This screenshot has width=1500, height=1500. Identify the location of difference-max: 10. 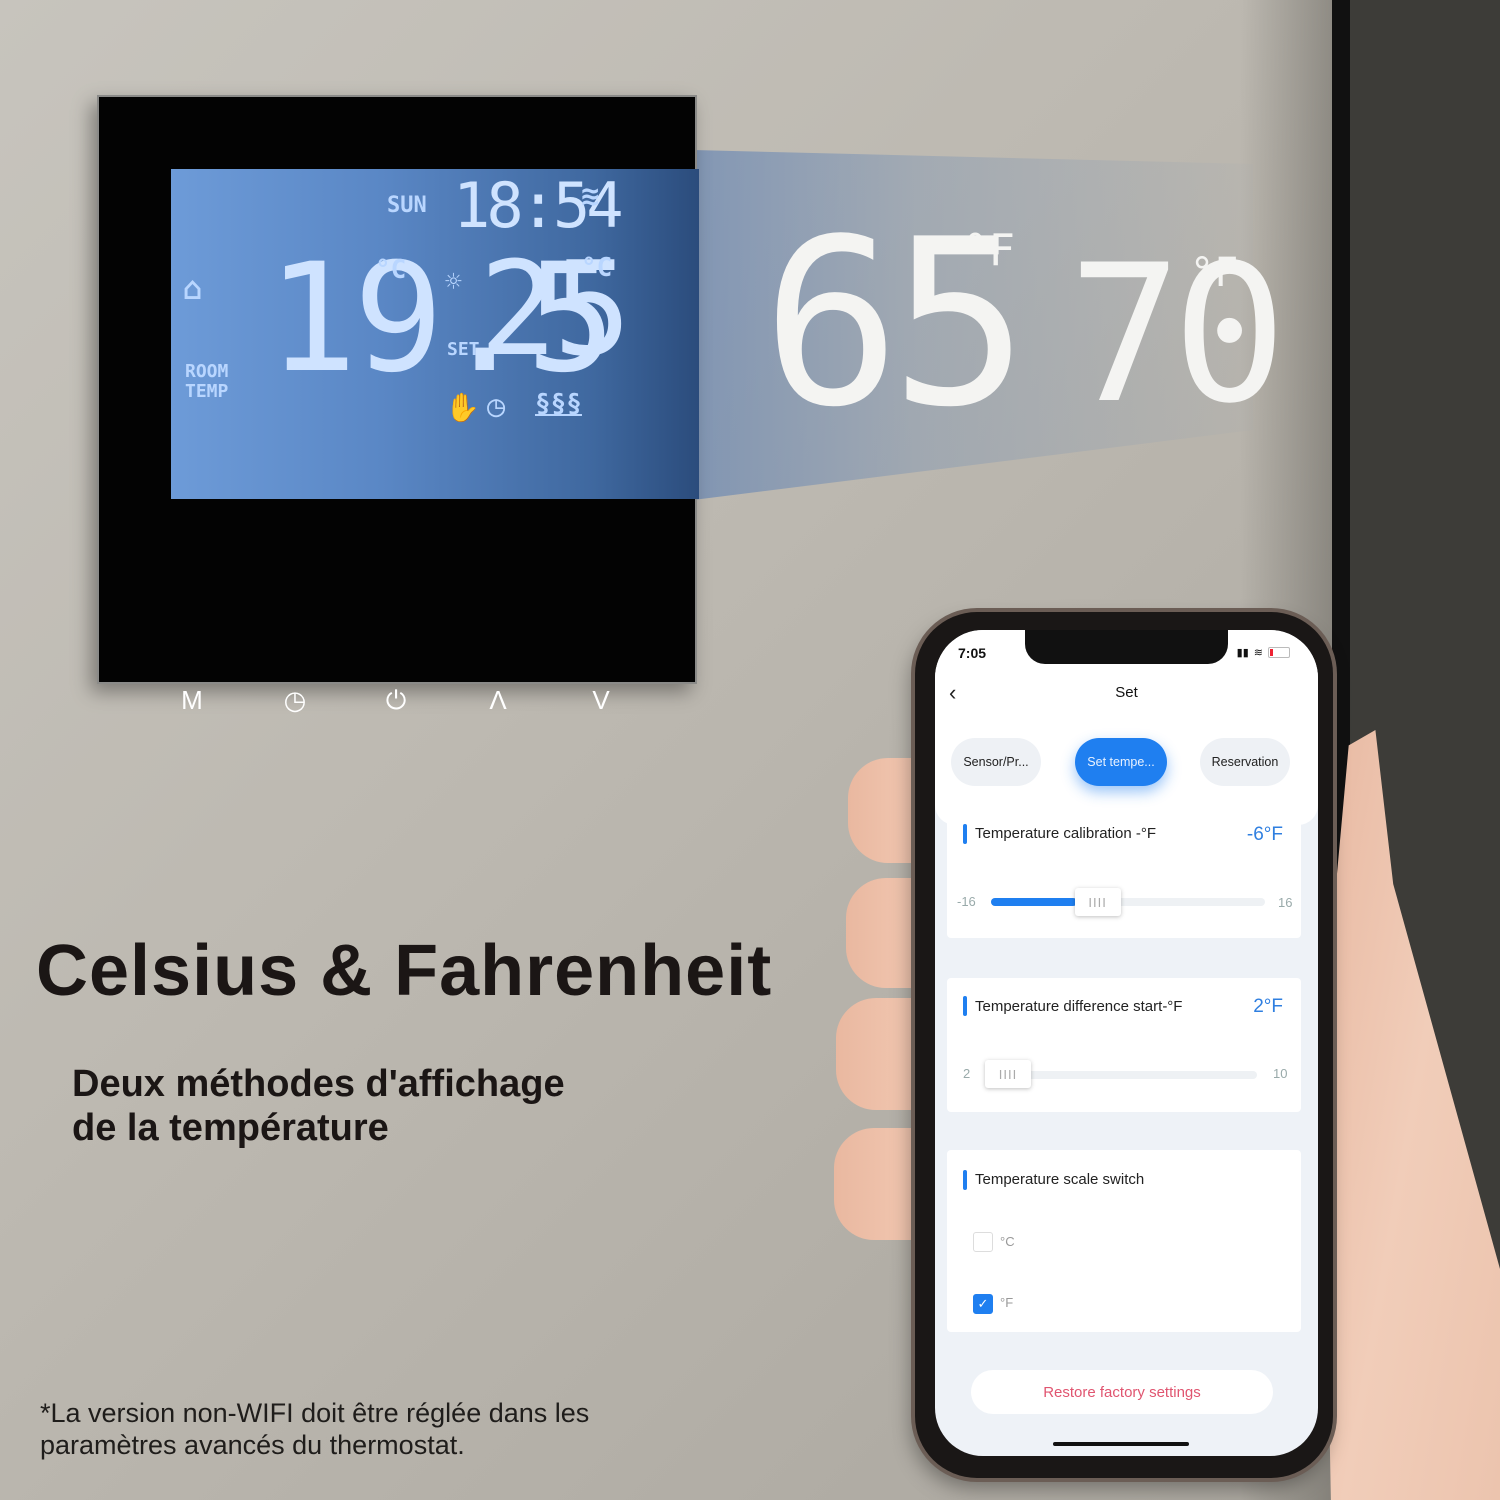
(1280, 1073).